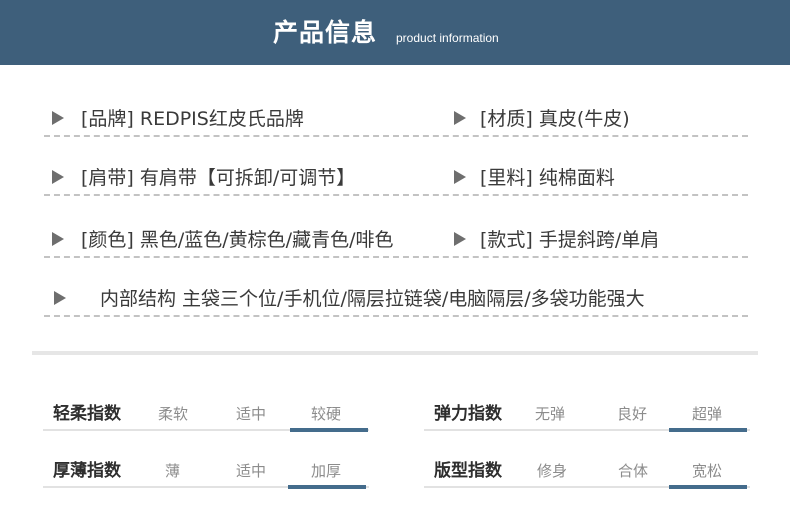 The image size is (790, 527). What do you see at coordinates (372, 299) in the screenshot?
I see `spec-text: 内部结构 主袋三个位/手机位/隔层拉链袋/电脑隔层/多袋功能强大` at bounding box center [372, 299].